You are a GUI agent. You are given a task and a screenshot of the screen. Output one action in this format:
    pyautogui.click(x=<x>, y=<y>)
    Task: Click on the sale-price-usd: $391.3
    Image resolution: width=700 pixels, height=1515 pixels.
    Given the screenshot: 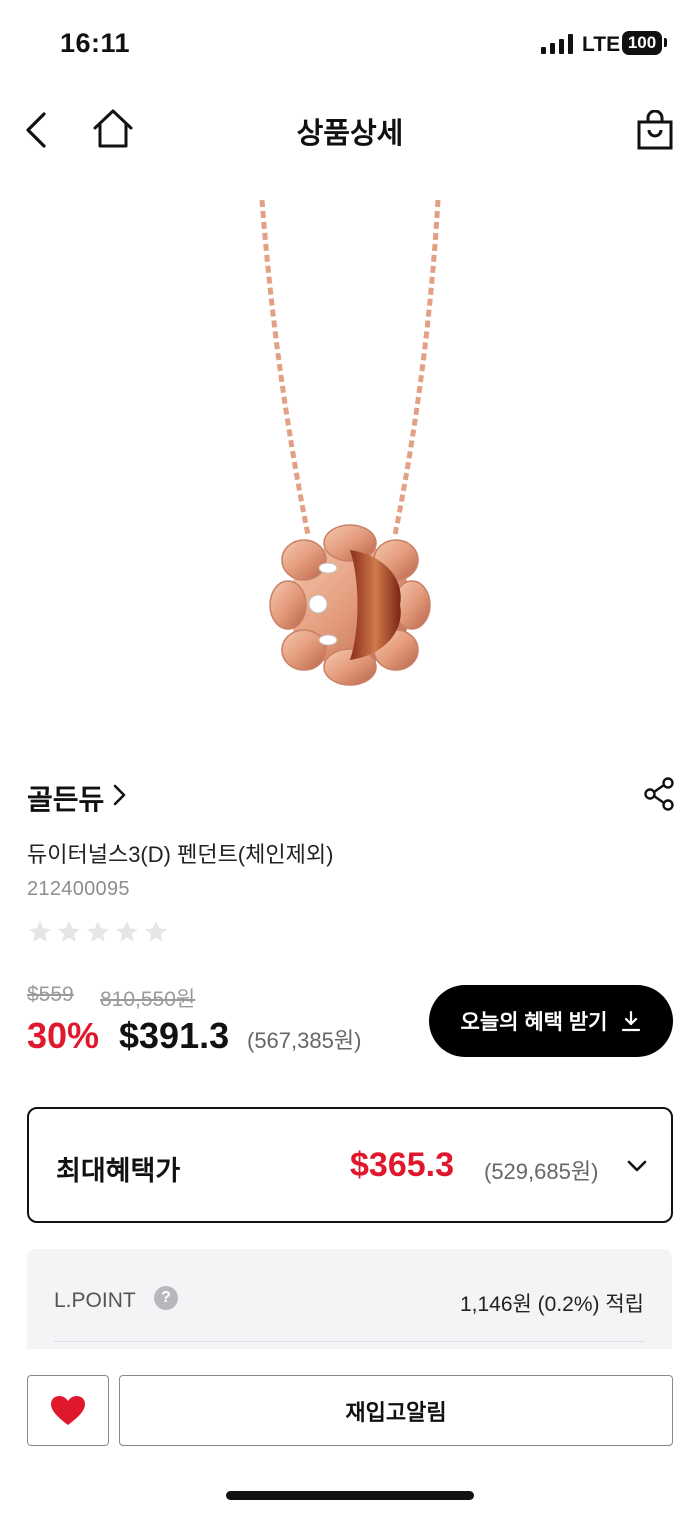 What is the action you would take?
    pyautogui.click(x=174, y=1035)
    